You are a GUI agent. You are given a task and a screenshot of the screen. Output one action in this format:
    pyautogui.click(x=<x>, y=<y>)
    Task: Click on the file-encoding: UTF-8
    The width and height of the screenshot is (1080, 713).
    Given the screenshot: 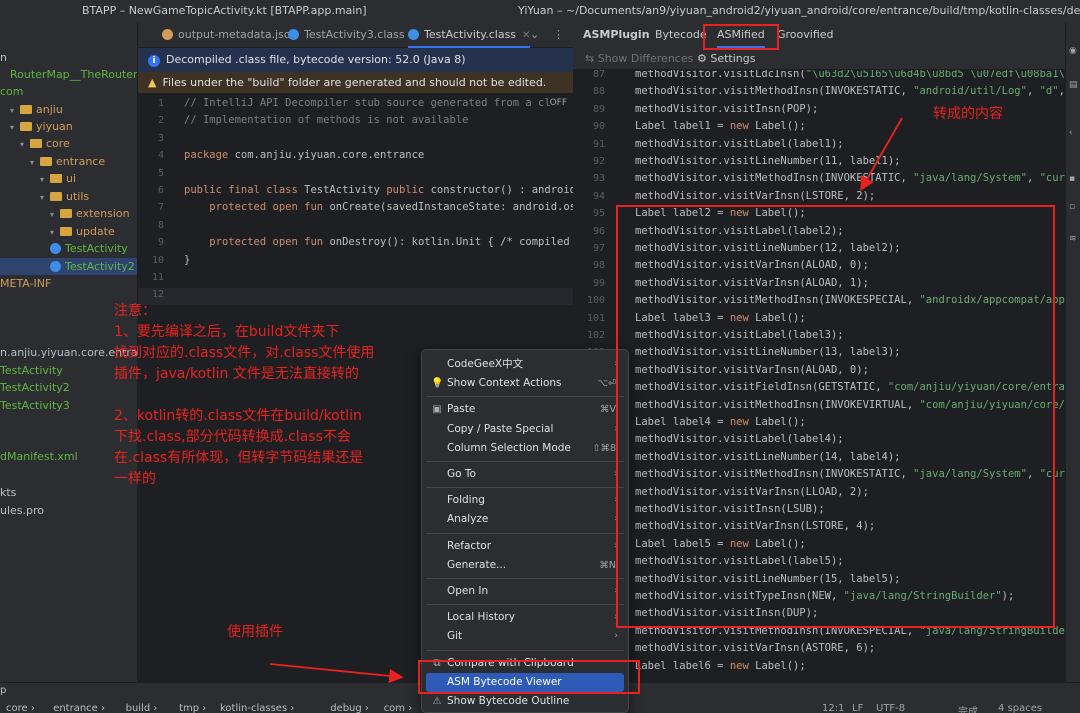 What is the action you would take?
    pyautogui.click(x=890, y=708)
    